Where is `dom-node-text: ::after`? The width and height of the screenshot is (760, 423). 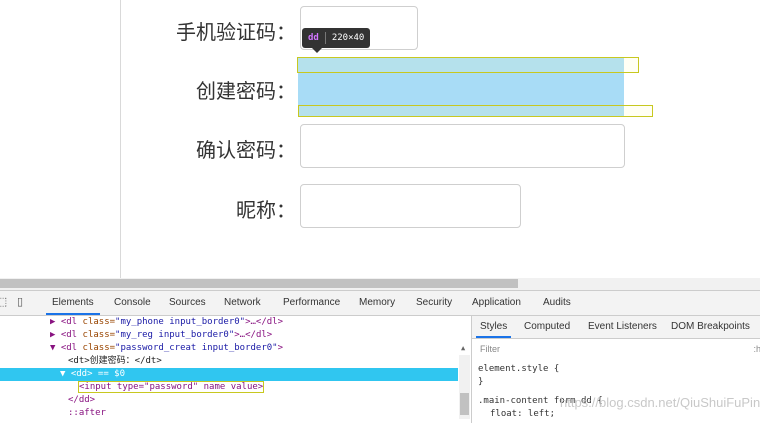 dom-node-text: ::after is located at coordinates (87, 413).